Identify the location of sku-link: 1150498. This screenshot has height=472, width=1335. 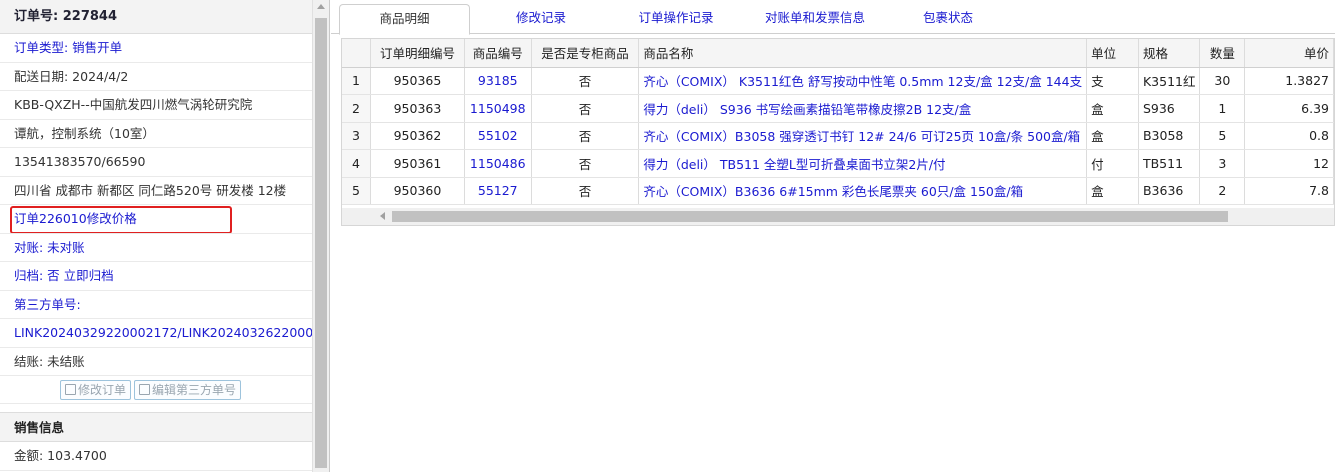
(498, 108).